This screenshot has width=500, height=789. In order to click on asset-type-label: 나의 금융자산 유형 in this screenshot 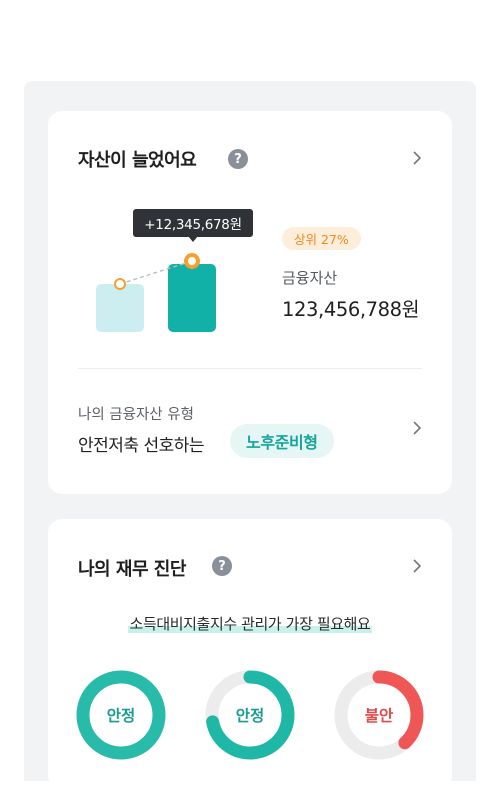, I will do `click(136, 415)`.